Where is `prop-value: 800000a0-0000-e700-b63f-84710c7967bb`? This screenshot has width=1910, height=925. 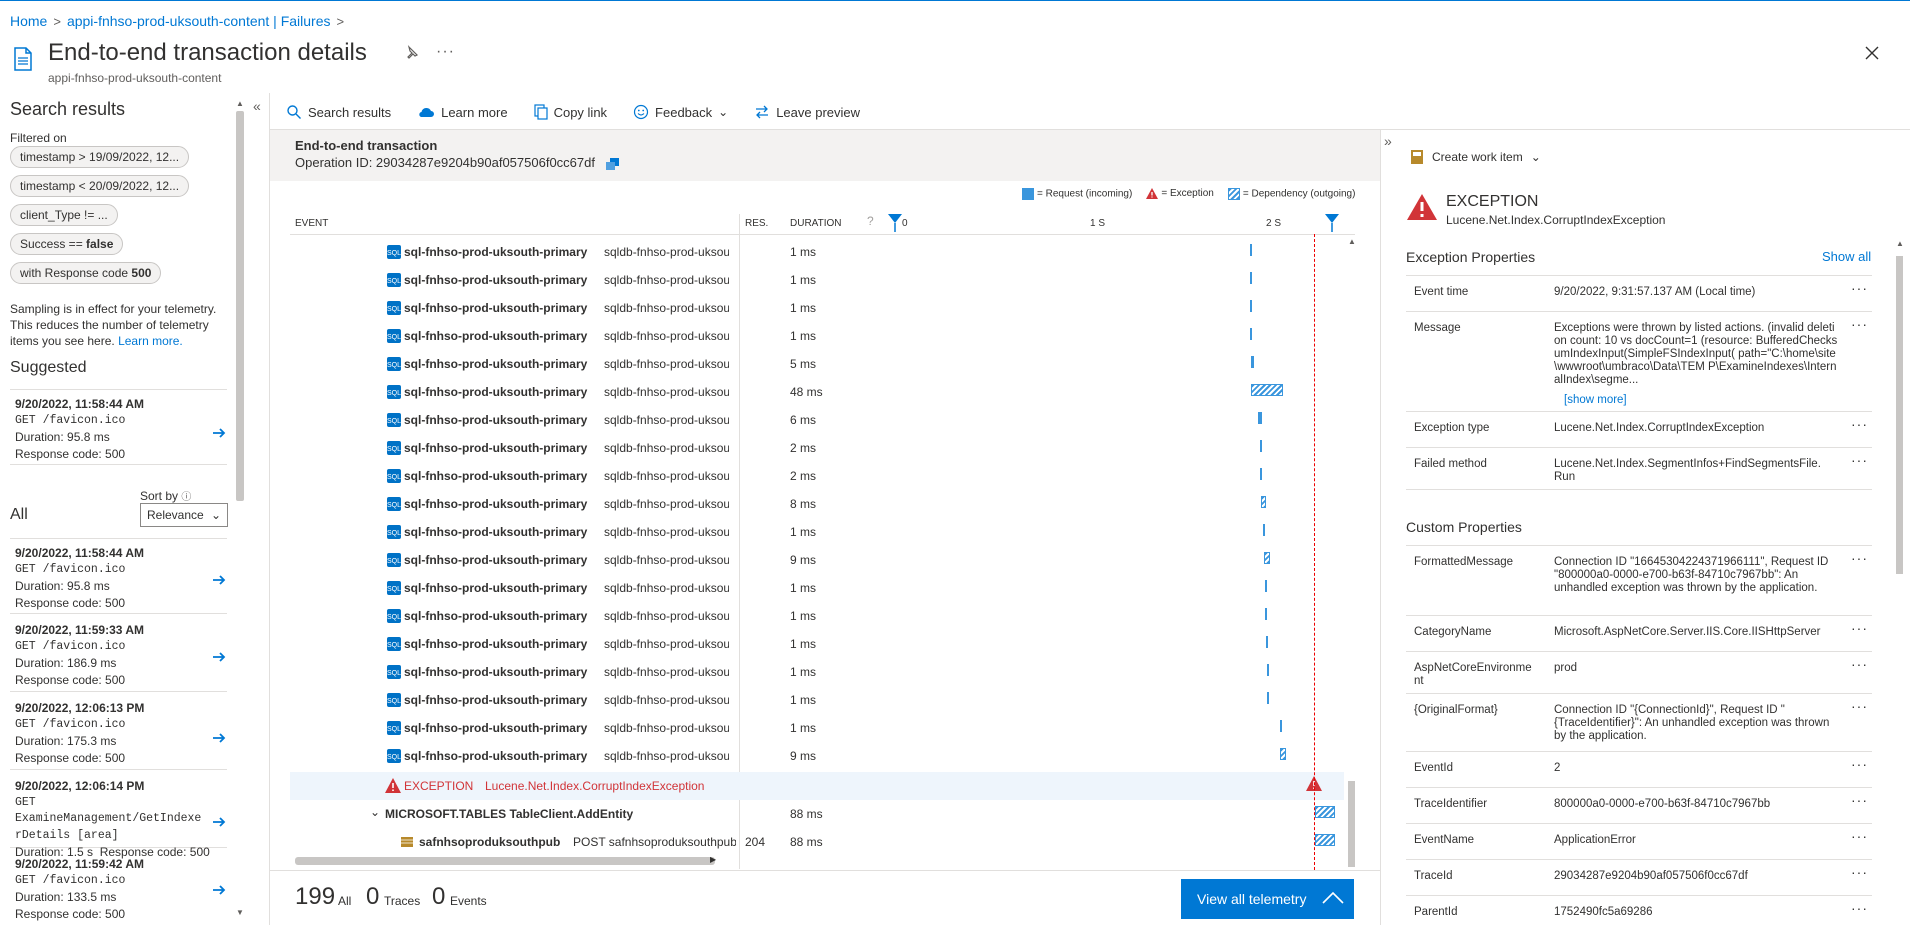
prop-value: 800000a0-0000-e700-b63f-84710c7967bb is located at coordinates (1662, 804).